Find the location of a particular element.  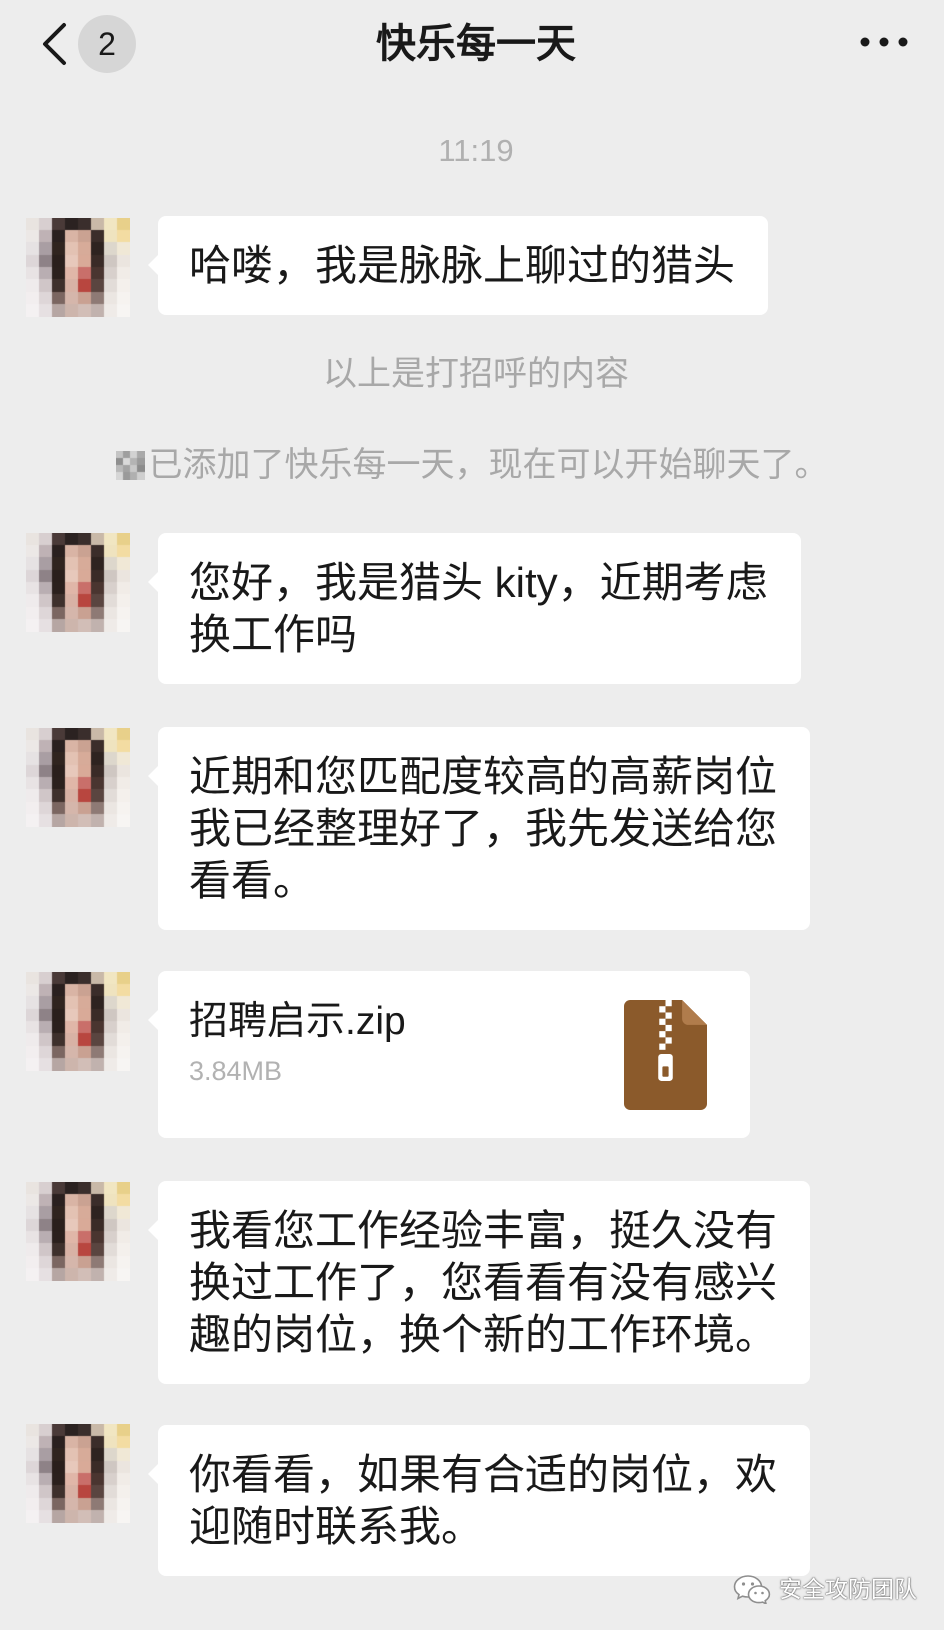

message-bubble: 近期和您匹配度较高的高薪岗位 我已经整理好了，我先发送给您 看看。 is located at coordinates (479, 828).